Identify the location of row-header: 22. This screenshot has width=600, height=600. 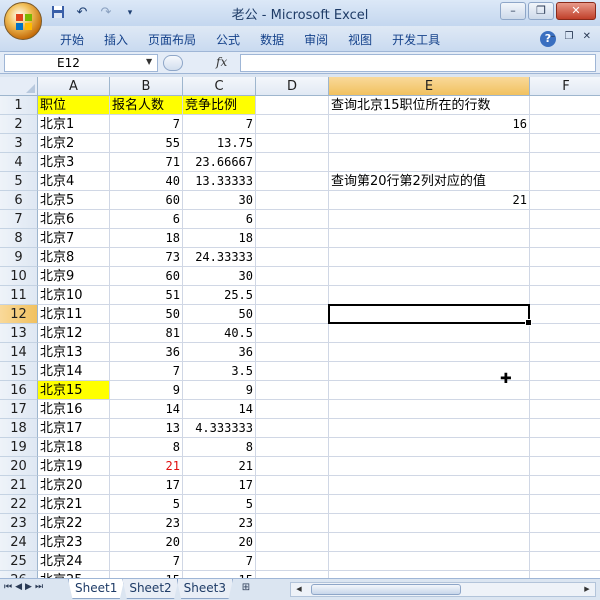
(19, 504).